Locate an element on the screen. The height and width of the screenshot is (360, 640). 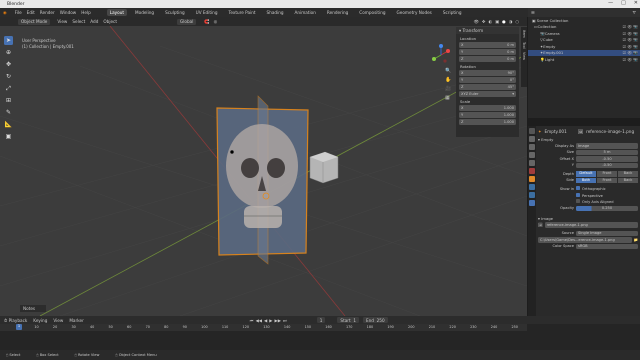
object-name: Empty.001 is located at coordinates (556, 131).